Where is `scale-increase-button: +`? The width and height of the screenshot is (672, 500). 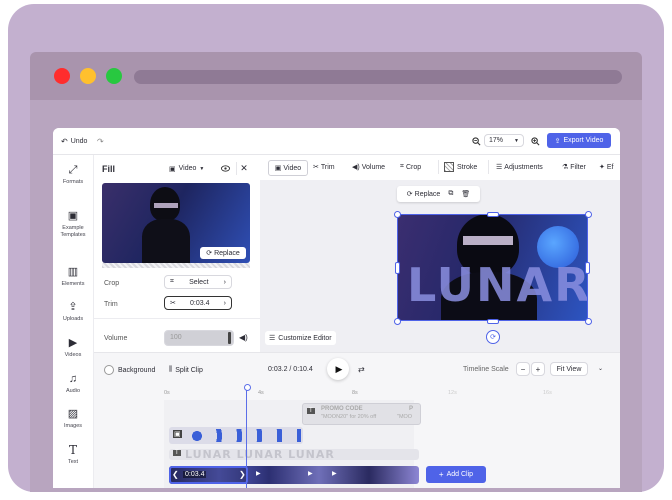
scale-increase-button: + is located at coordinates (538, 369).